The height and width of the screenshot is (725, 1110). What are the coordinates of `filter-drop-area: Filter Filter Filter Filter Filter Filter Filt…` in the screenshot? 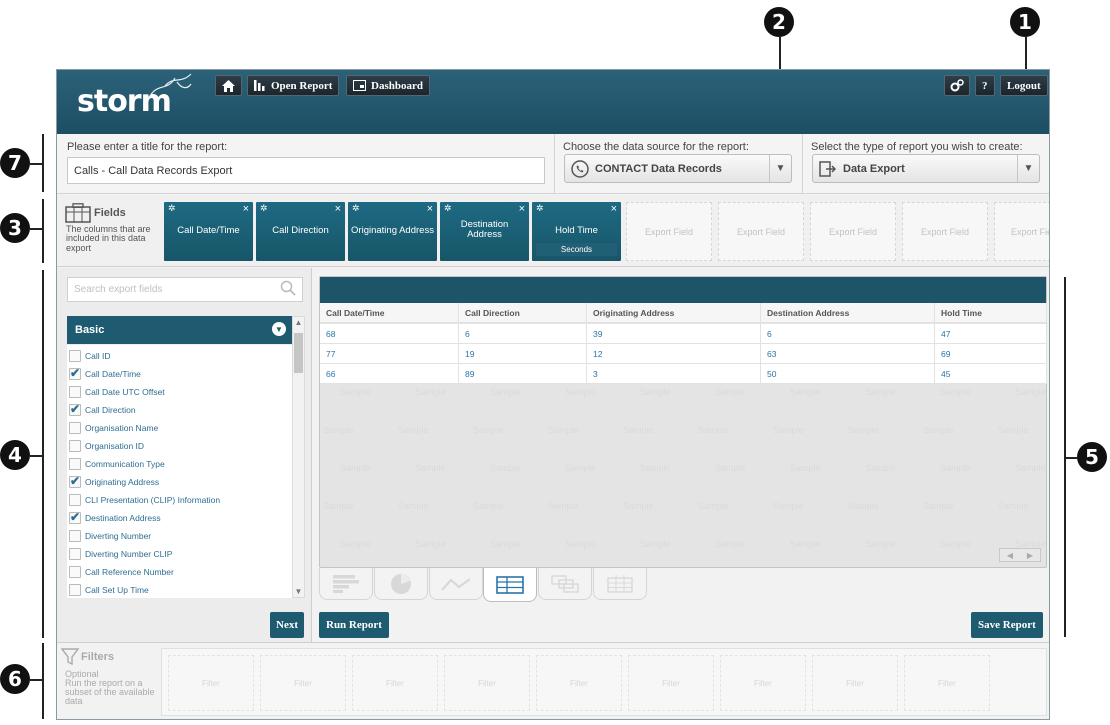 It's located at (604, 682).